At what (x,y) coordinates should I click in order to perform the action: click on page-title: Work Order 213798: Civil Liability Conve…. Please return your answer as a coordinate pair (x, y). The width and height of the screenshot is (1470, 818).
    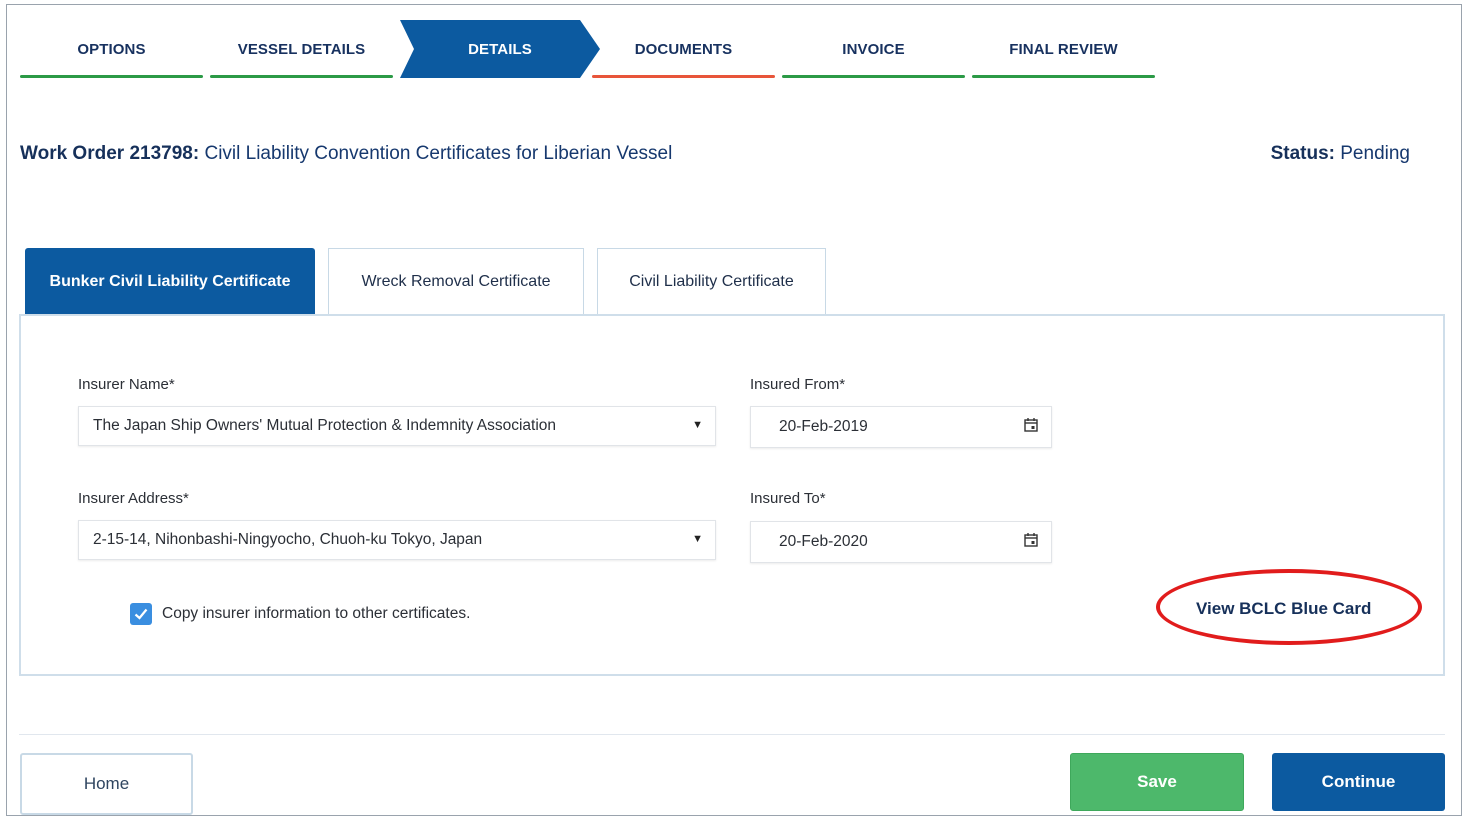
    Looking at the image, I should click on (346, 154).